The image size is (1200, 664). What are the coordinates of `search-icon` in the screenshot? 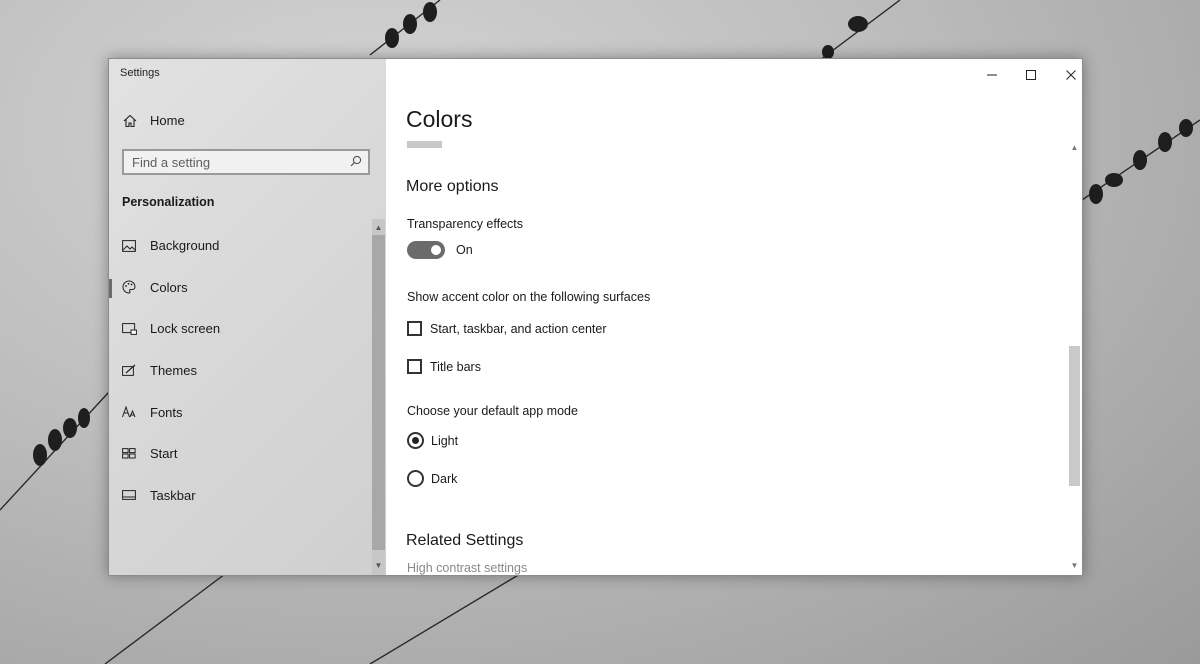 It's located at (356, 161).